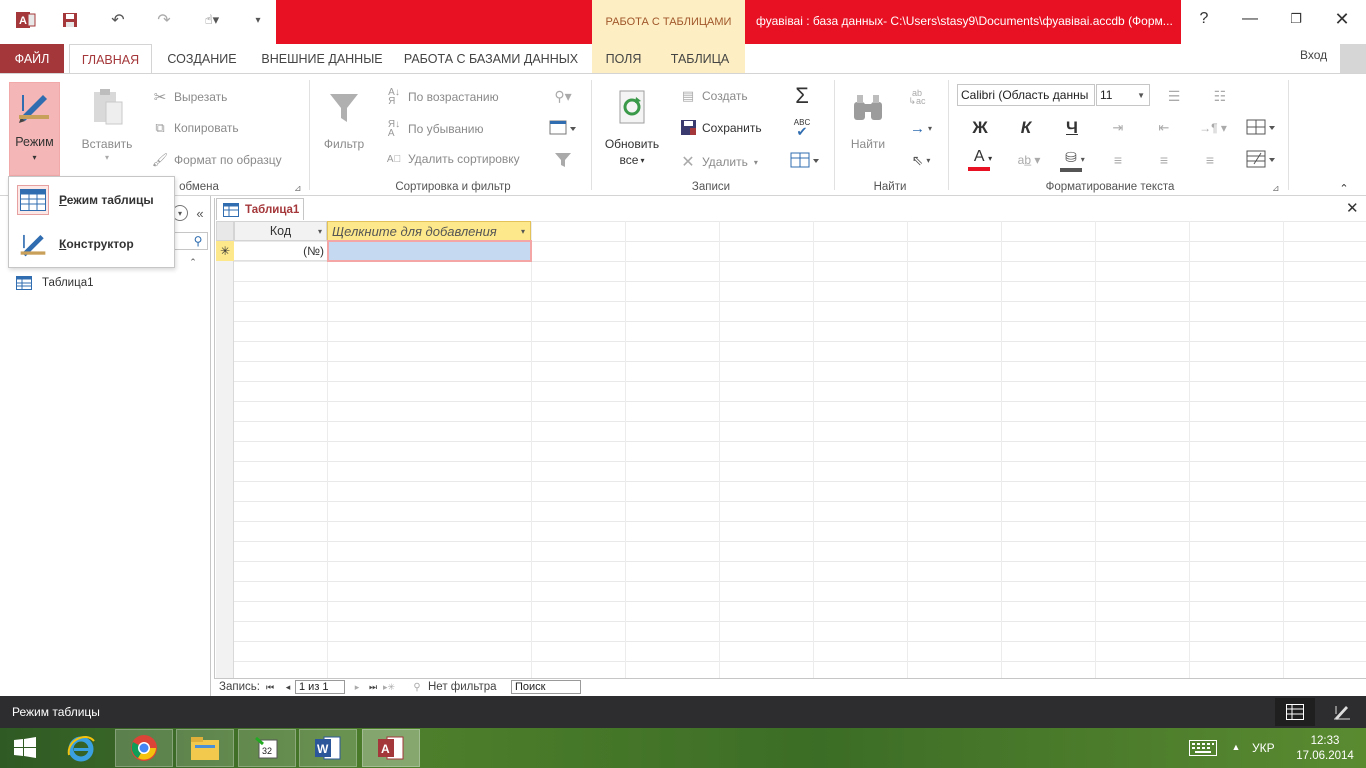 Image resolution: width=1366 pixels, height=768 pixels. I want to click on tab-database-tools: РАБОТА С БАЗАМИ ДАННЫХ, so click(491, 59).